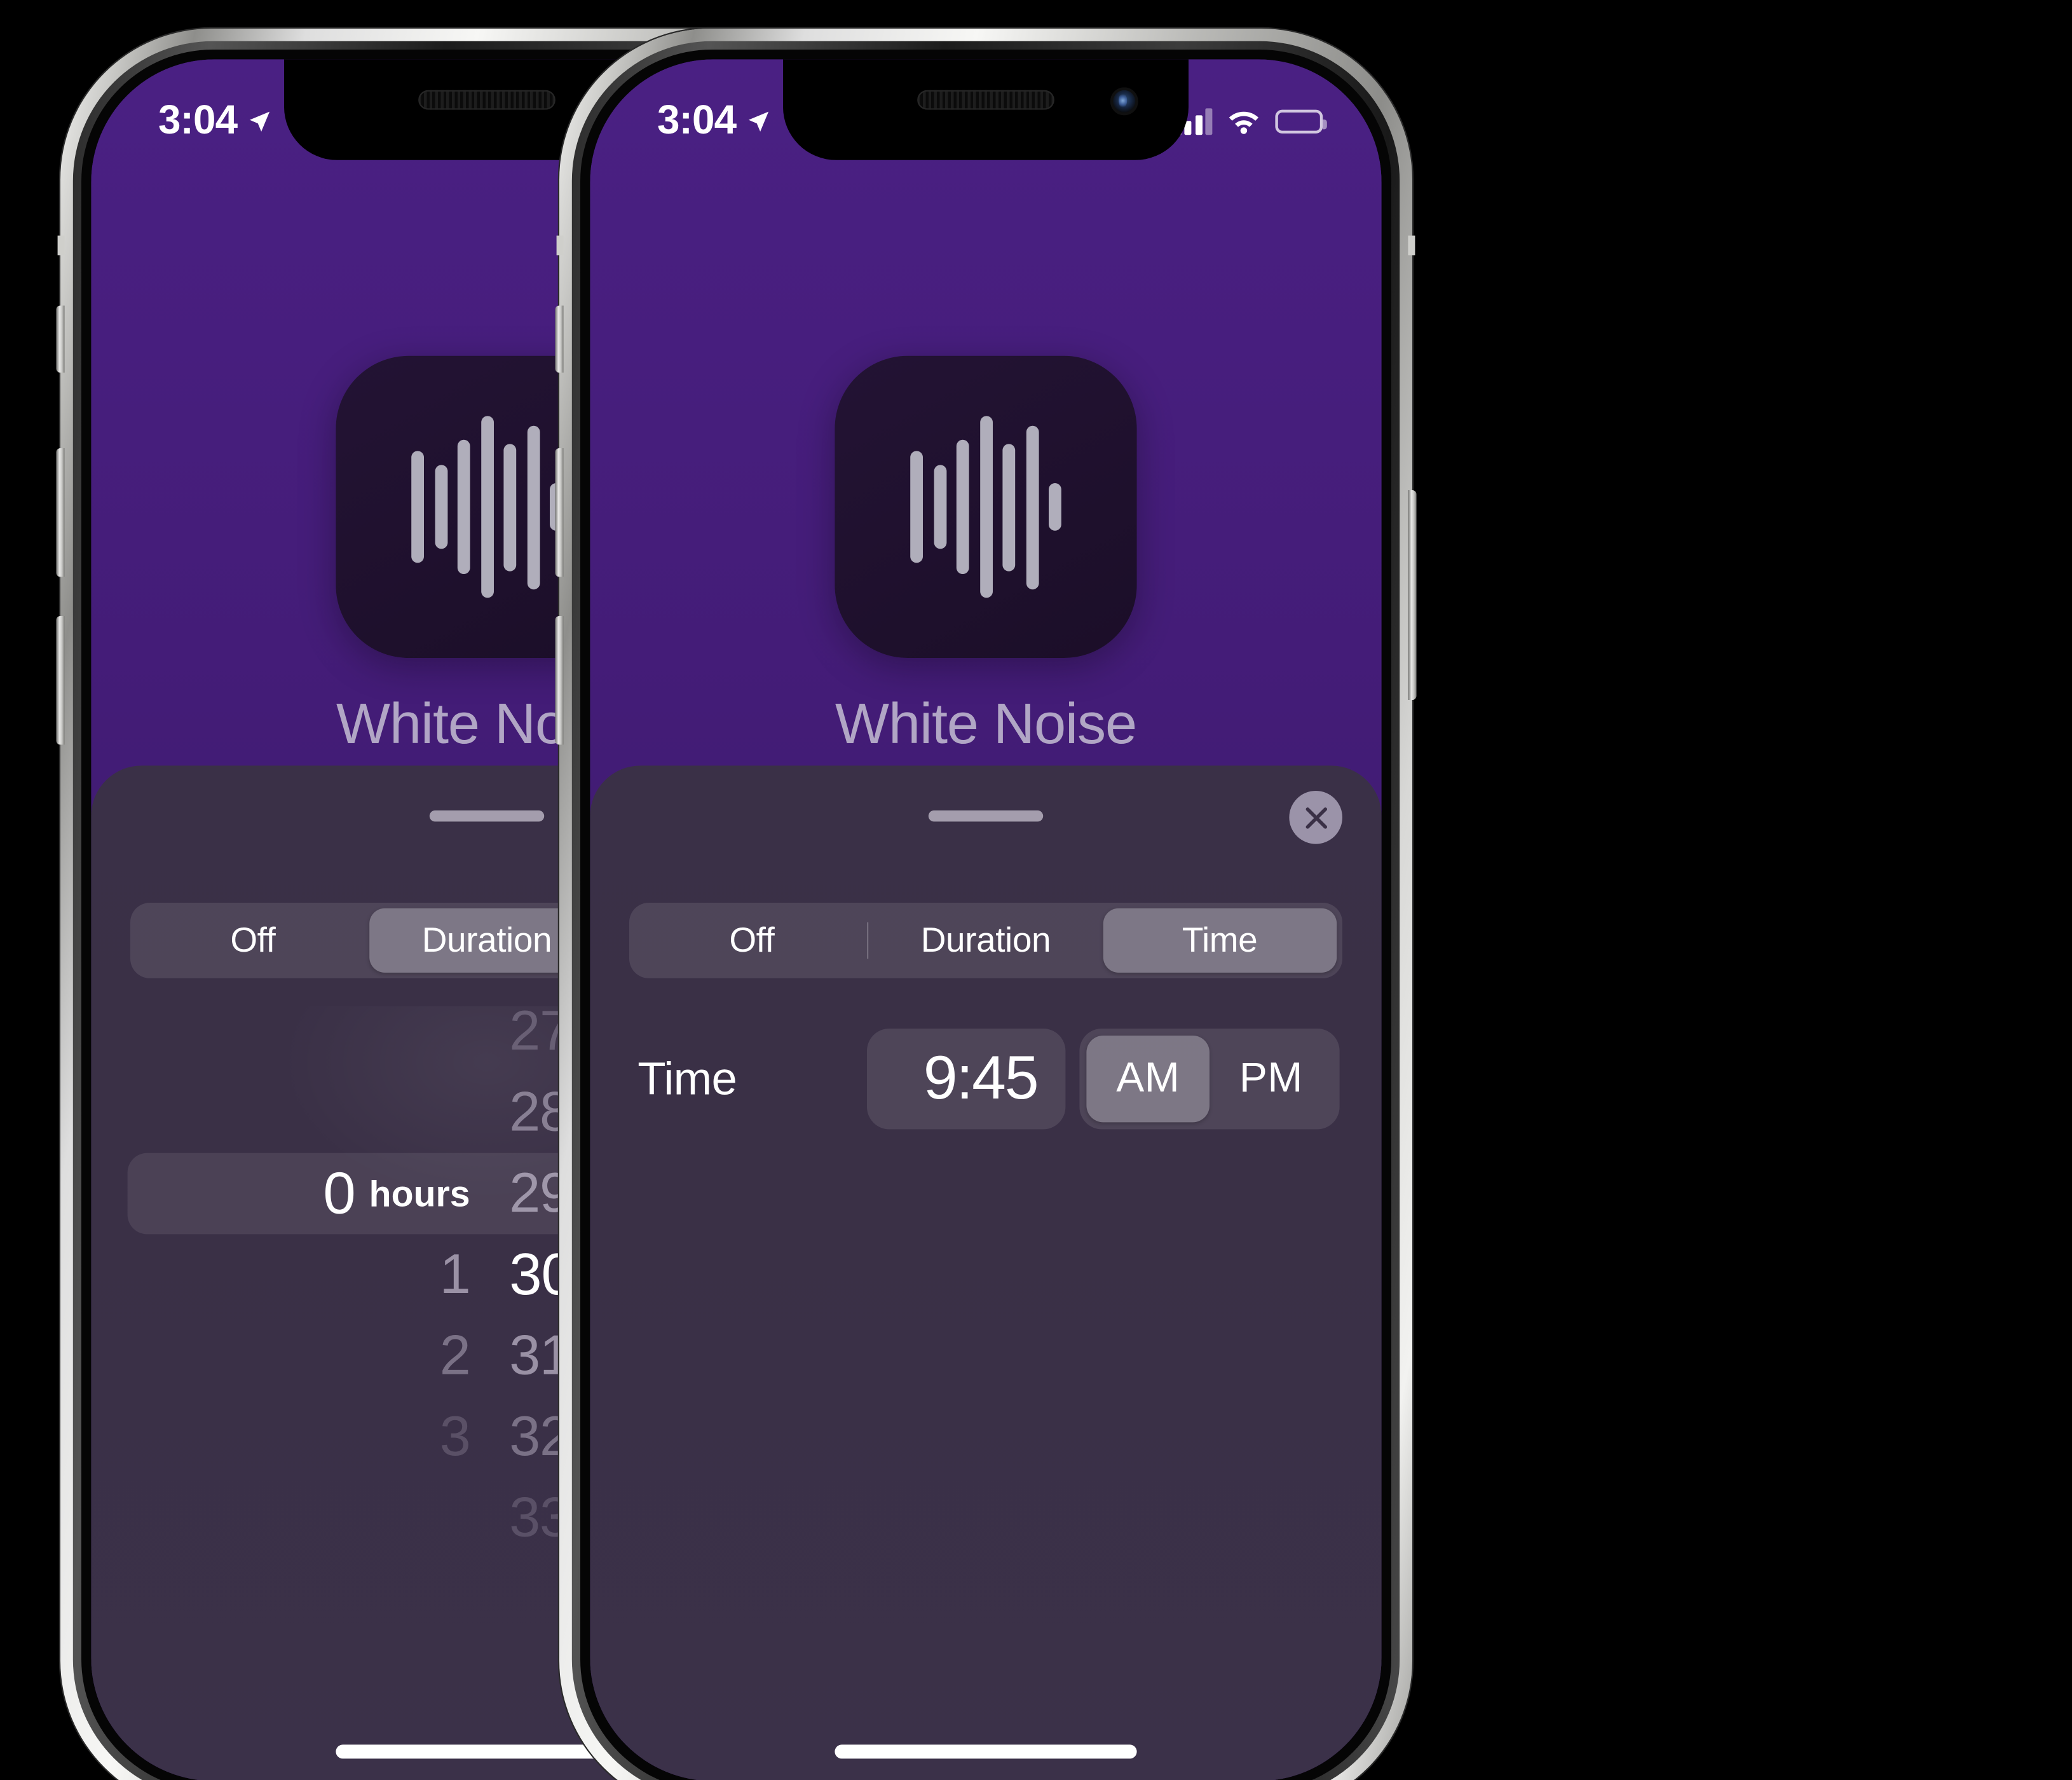  Describe the element at coordinates (455, 1274) in the screenshot. I see `picker-row-label: 1` at that location.